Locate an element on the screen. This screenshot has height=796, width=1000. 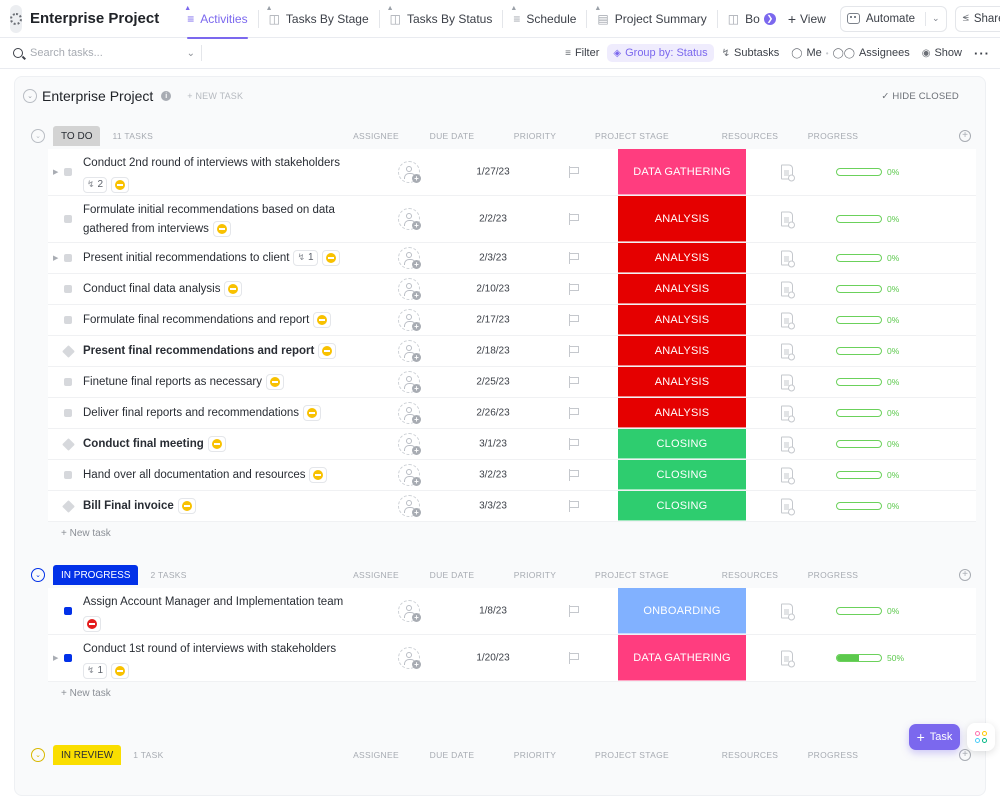
column-header-resources: RESOURCES is located at coordinates (750, 755).